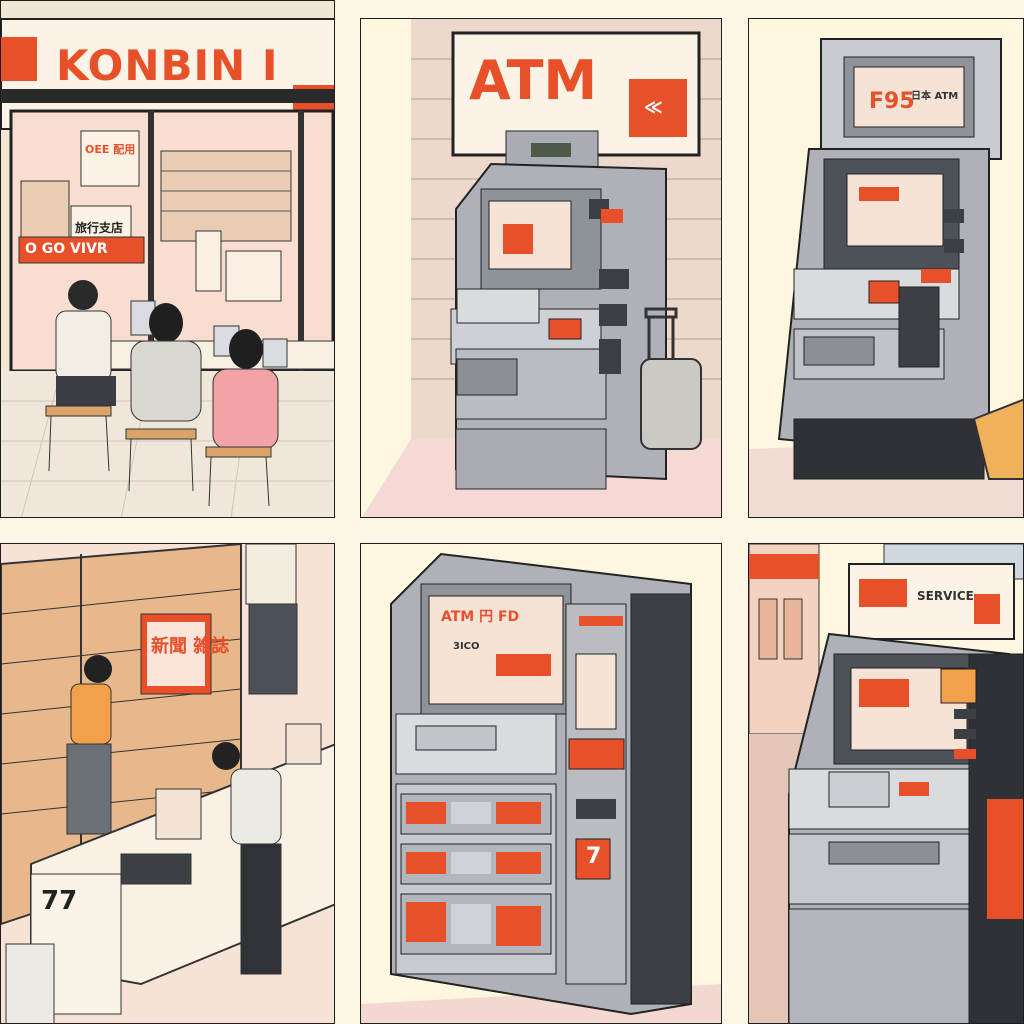  I want to click on panel-atm-shop: SERVICE, so click(886, 783).